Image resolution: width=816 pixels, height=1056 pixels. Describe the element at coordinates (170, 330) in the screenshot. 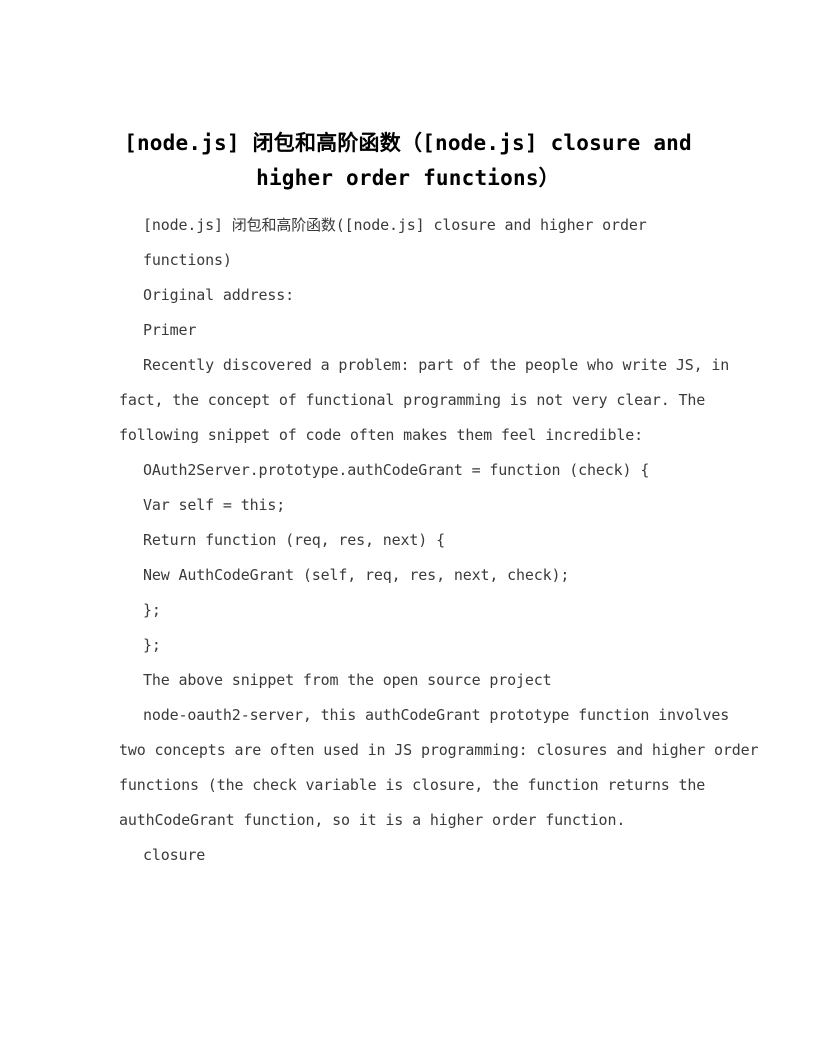

I see `text-line: Primer` at that location.